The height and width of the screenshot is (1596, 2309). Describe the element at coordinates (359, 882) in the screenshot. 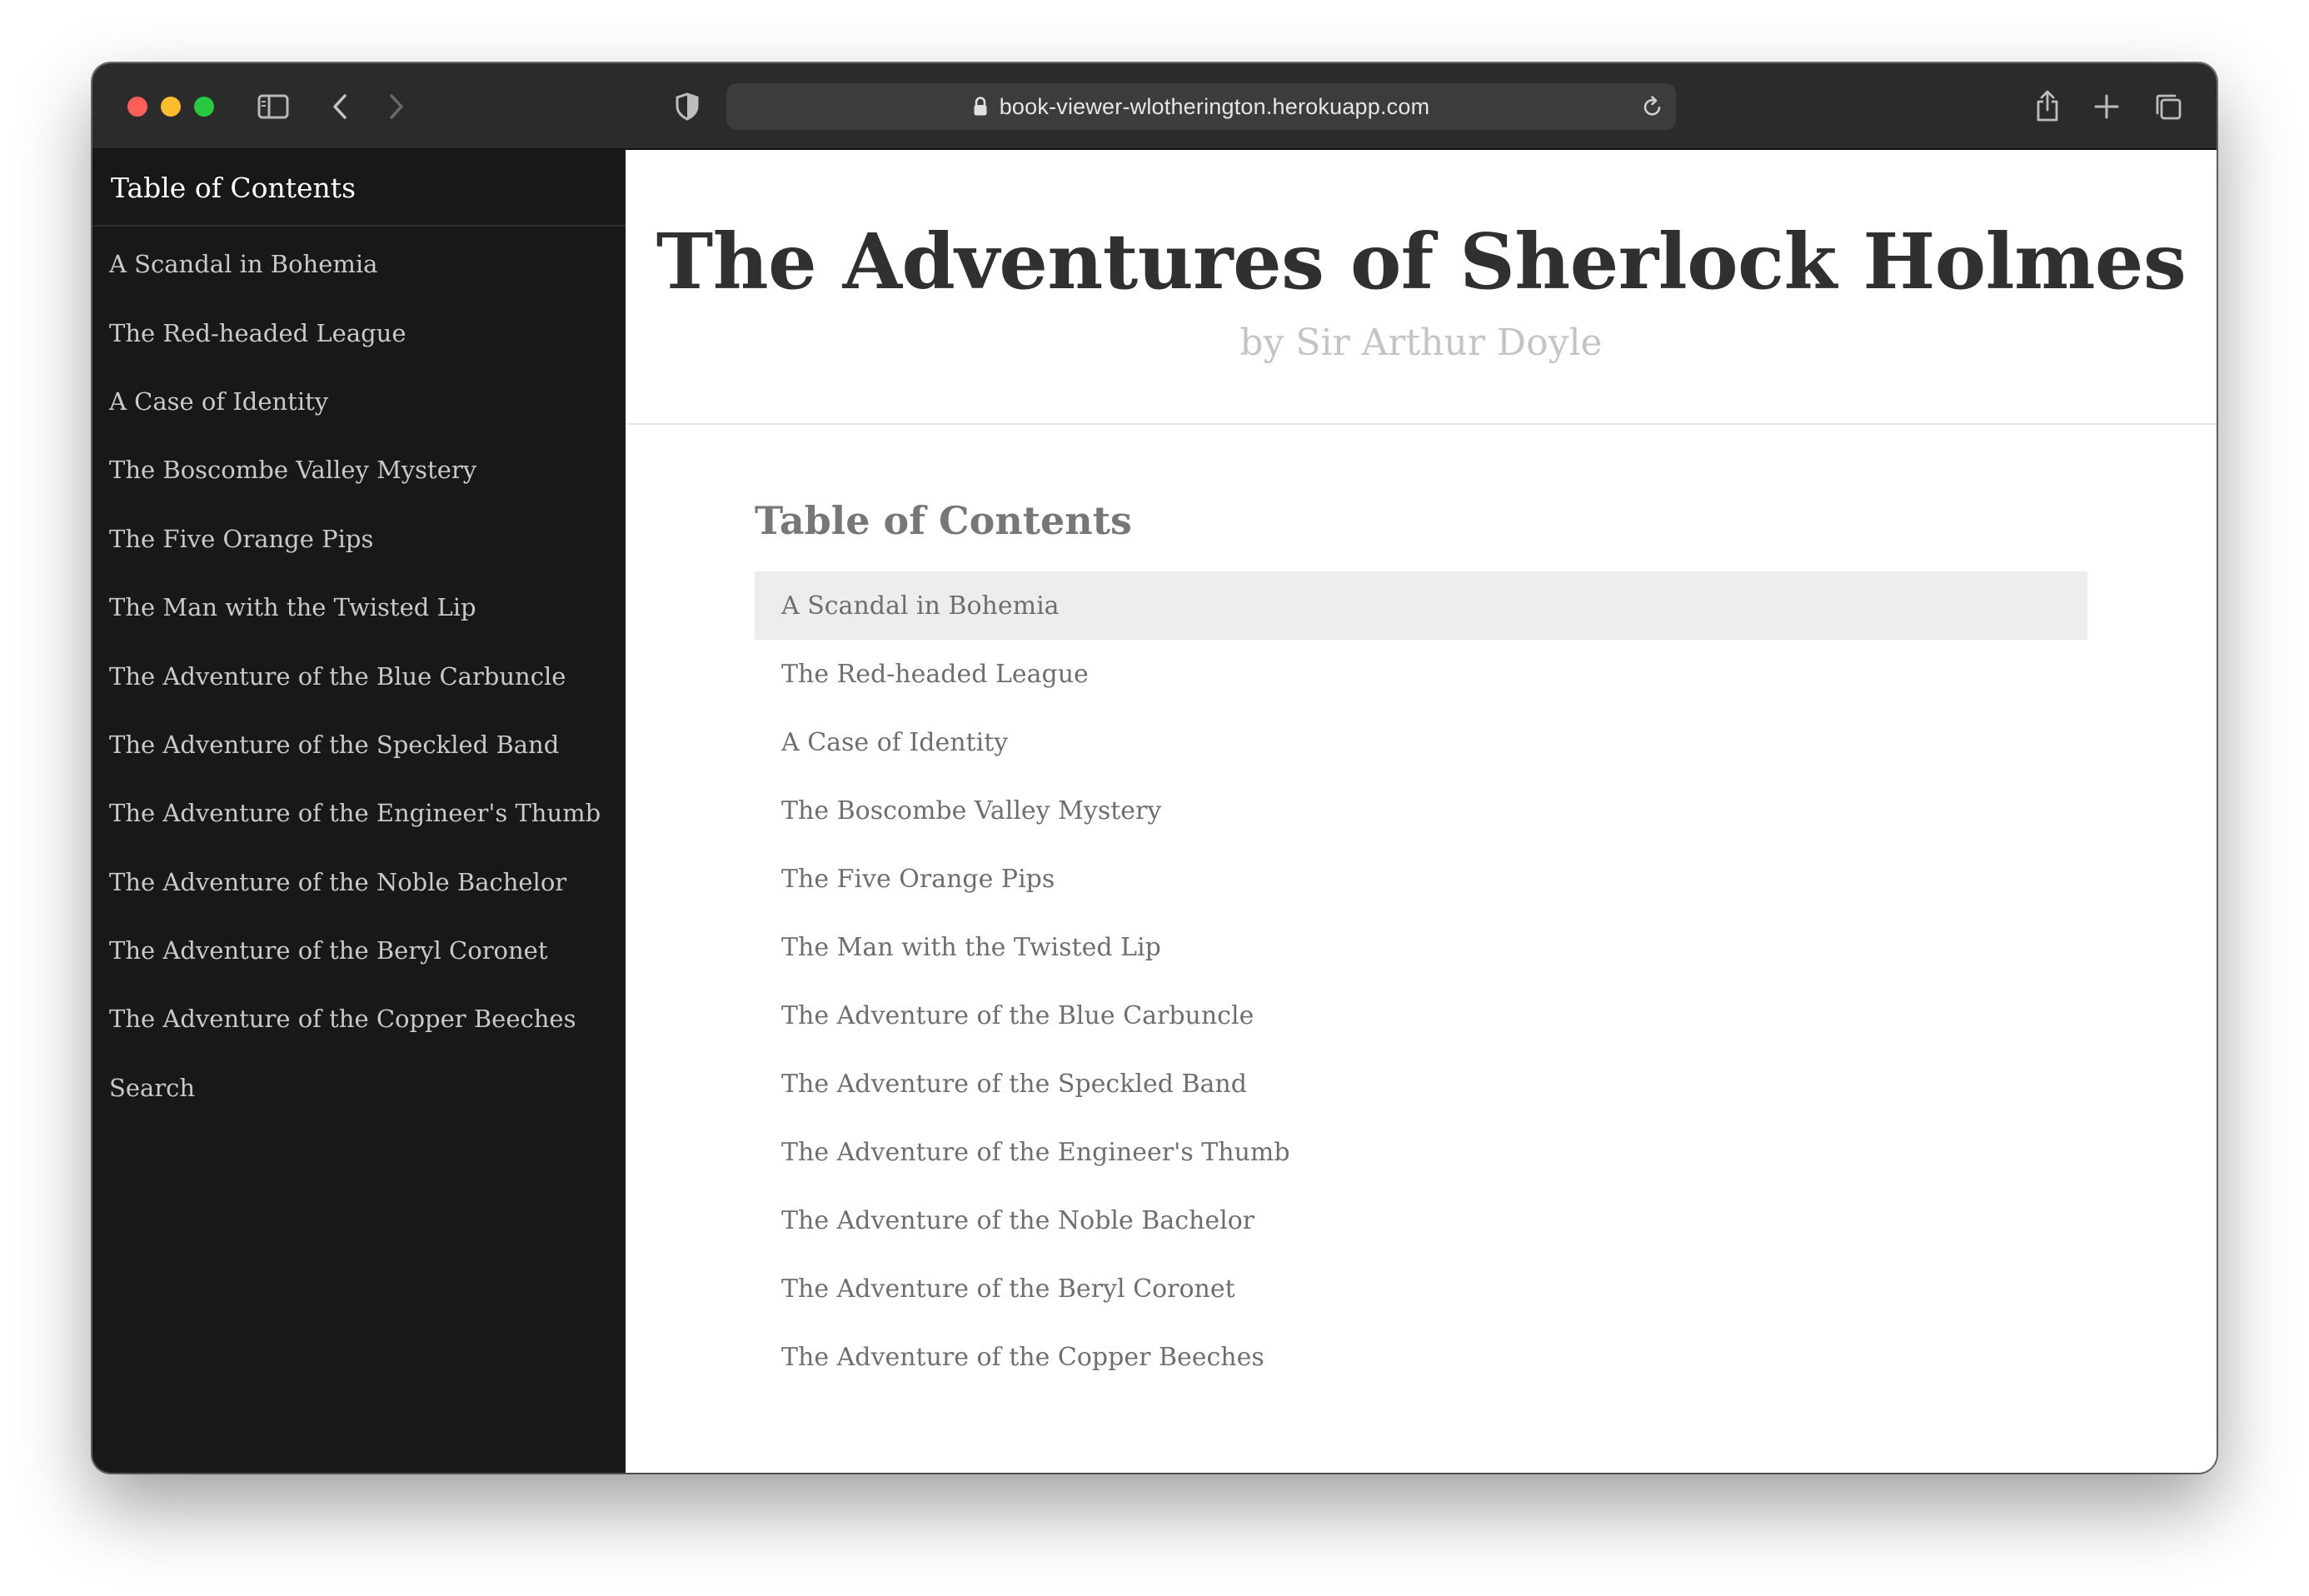

I see `sidebar-item: The Adventure of the Noble Bachelor` at that location.